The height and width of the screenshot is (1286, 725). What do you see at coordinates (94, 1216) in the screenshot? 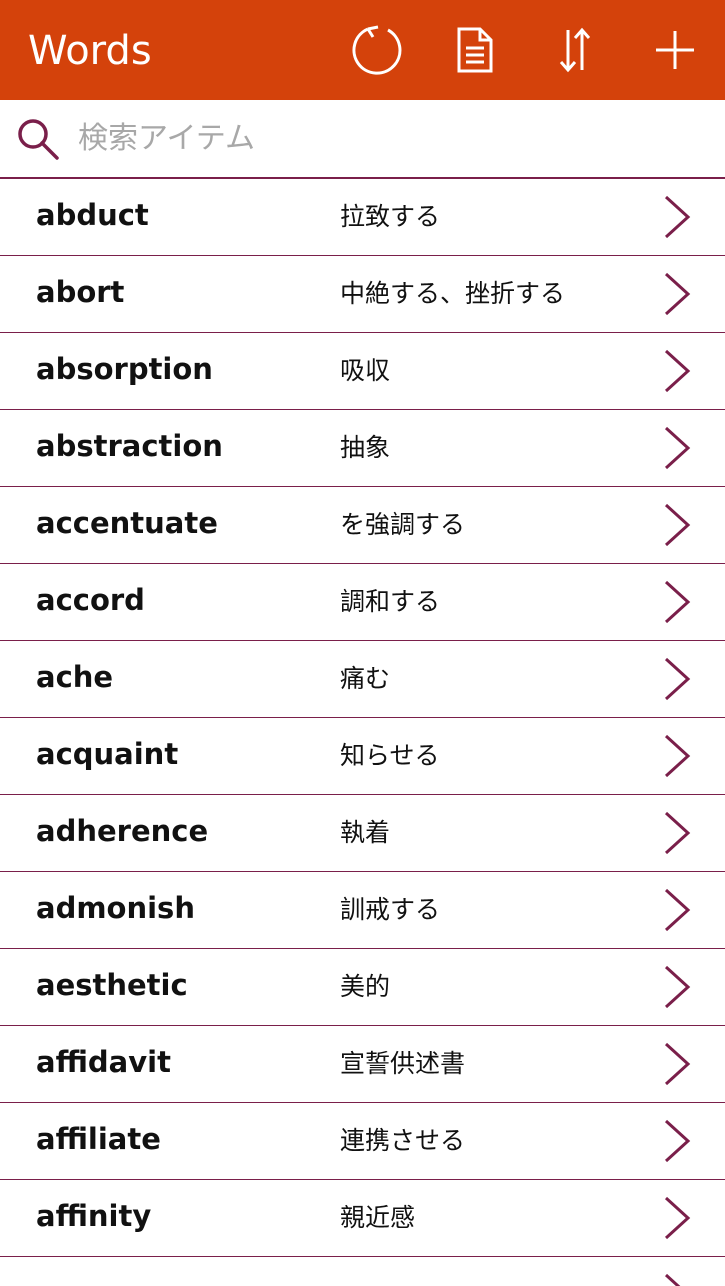
I see `word-text: affinity` at bounding box center [94, 1216].